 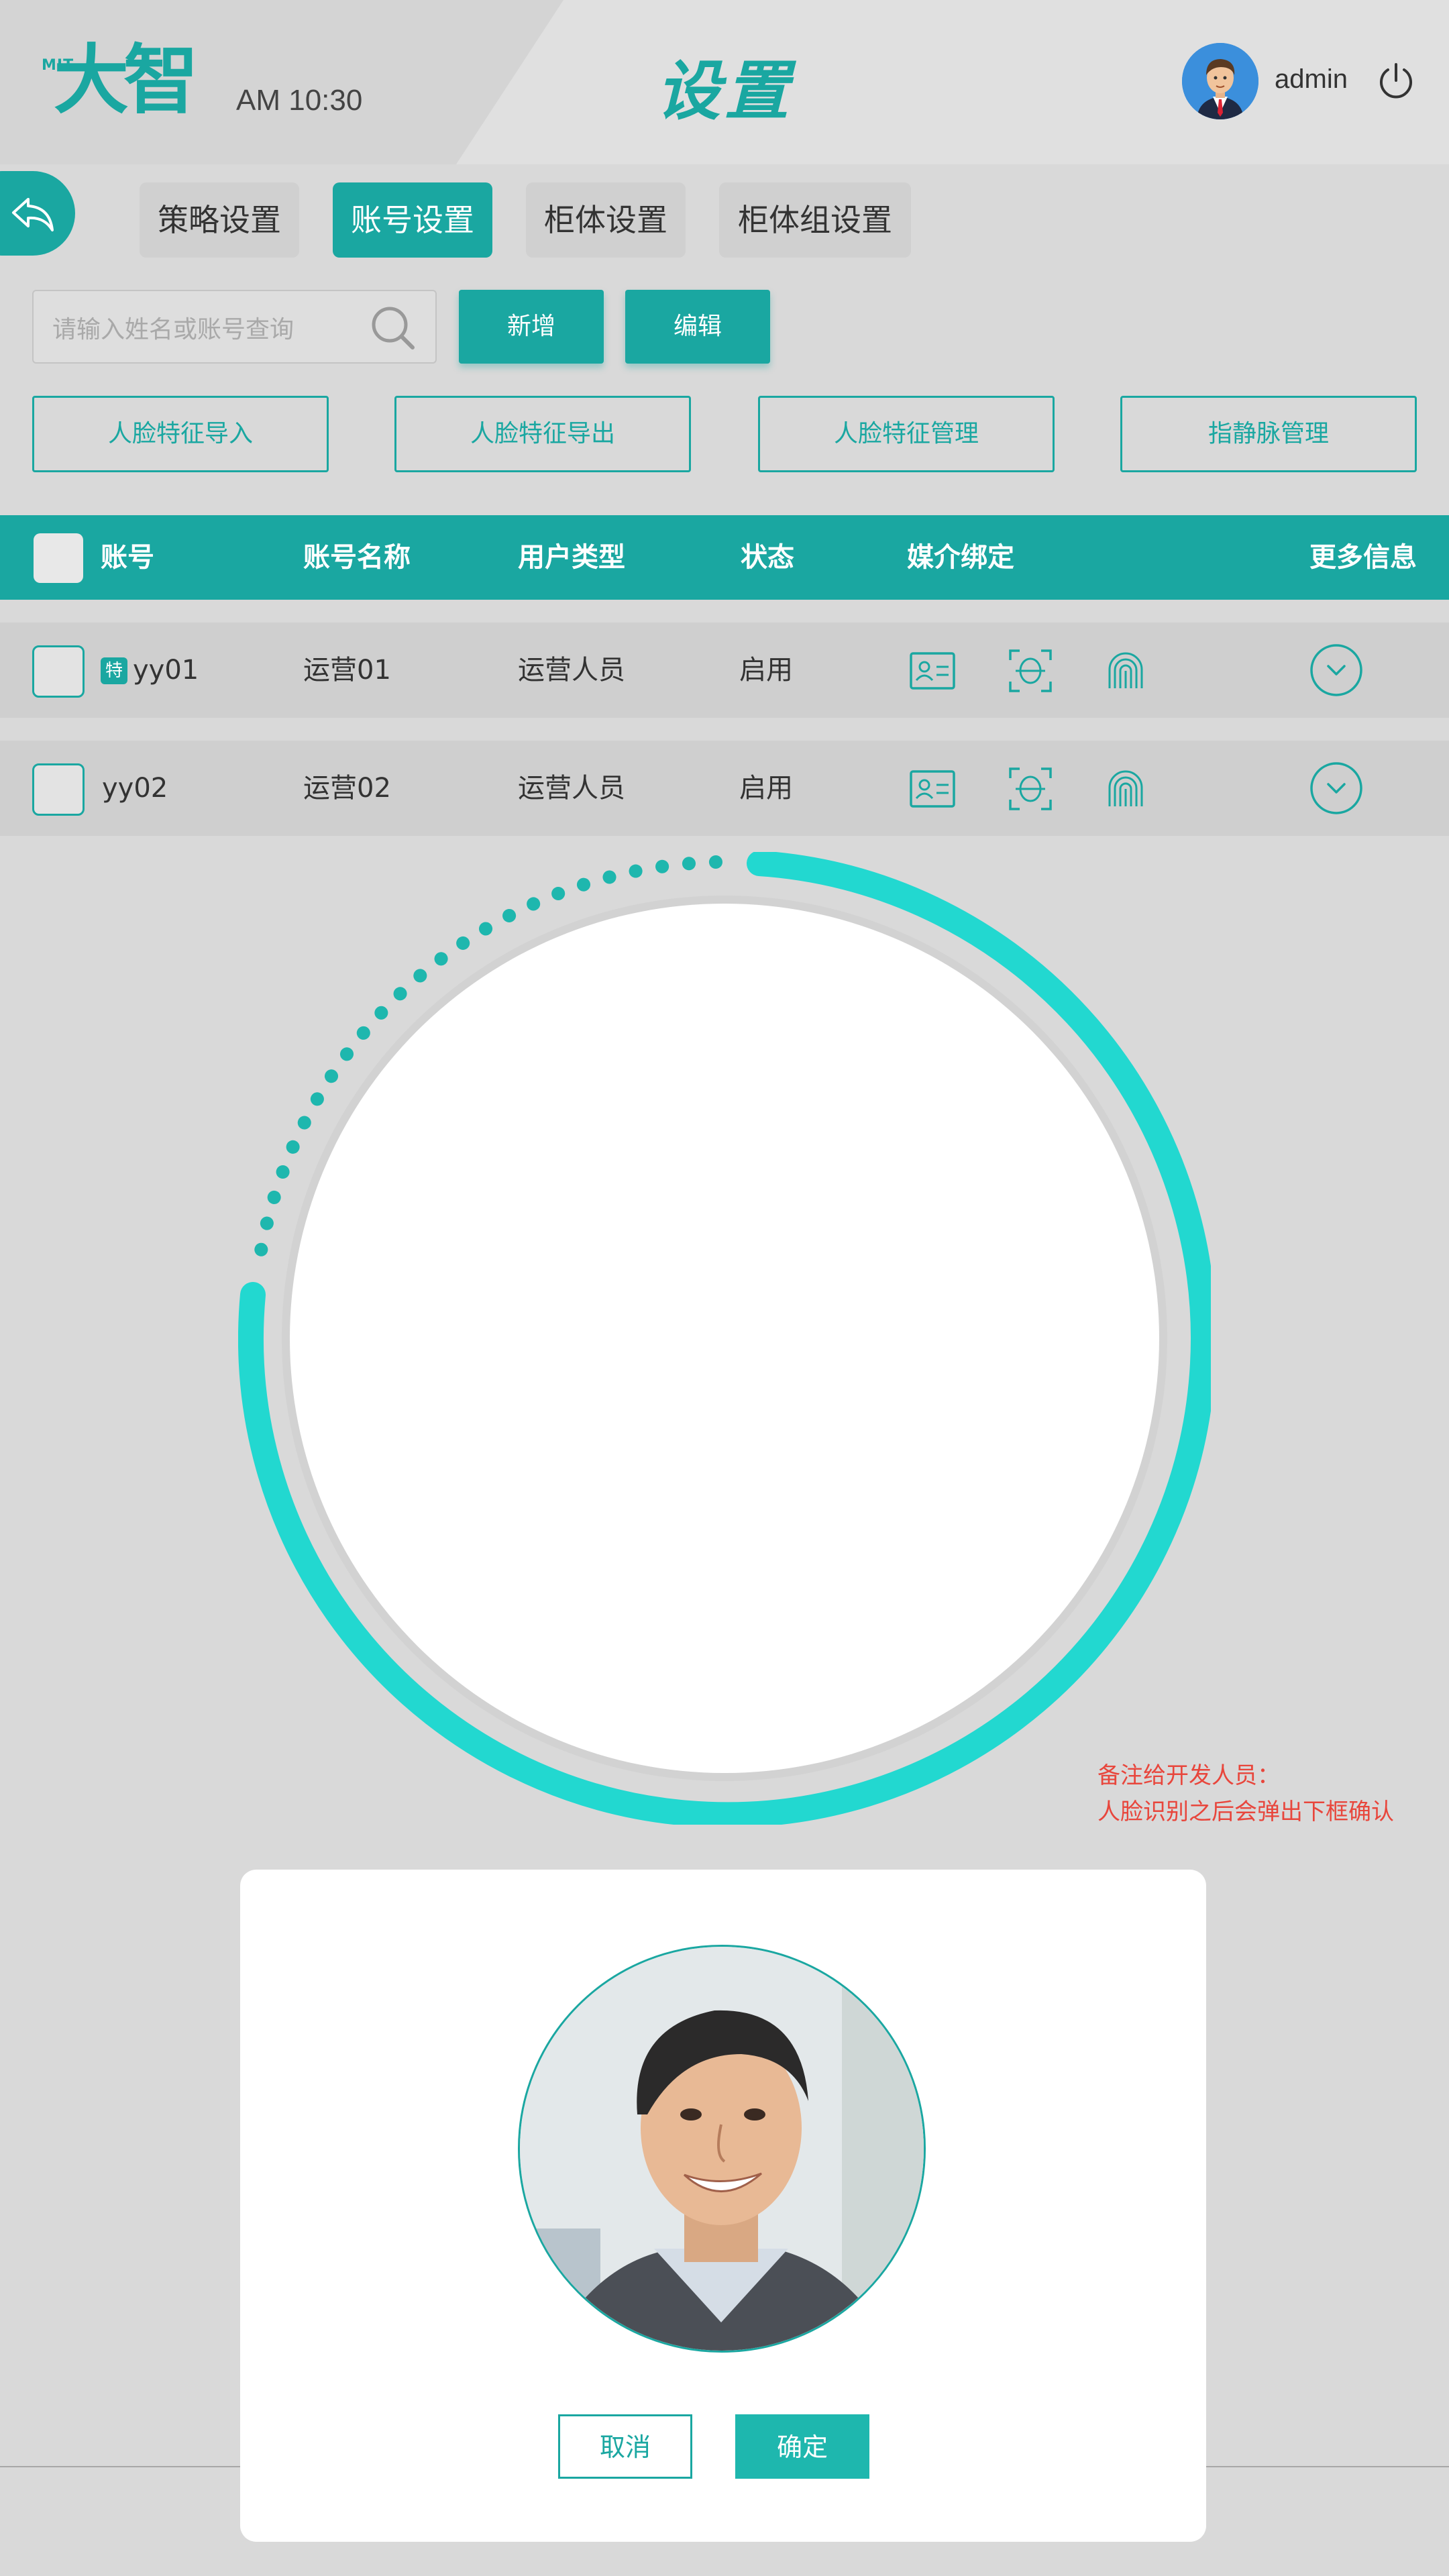 I want to click on face-photo, so click(x=722, y=2149).